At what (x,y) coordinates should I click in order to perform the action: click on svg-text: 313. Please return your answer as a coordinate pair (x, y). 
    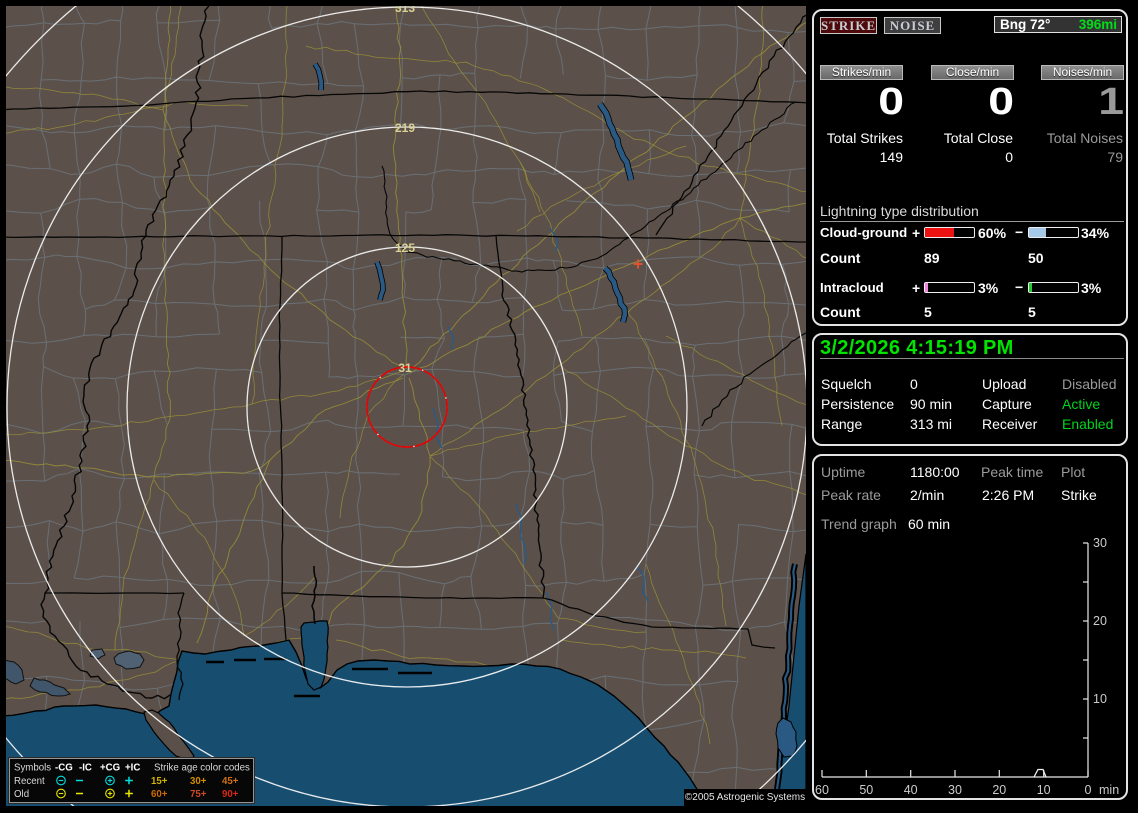
    Looking at the image, I should click on (405, 10).